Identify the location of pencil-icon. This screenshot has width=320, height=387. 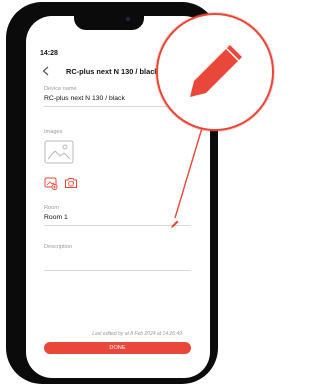
(216, 71).